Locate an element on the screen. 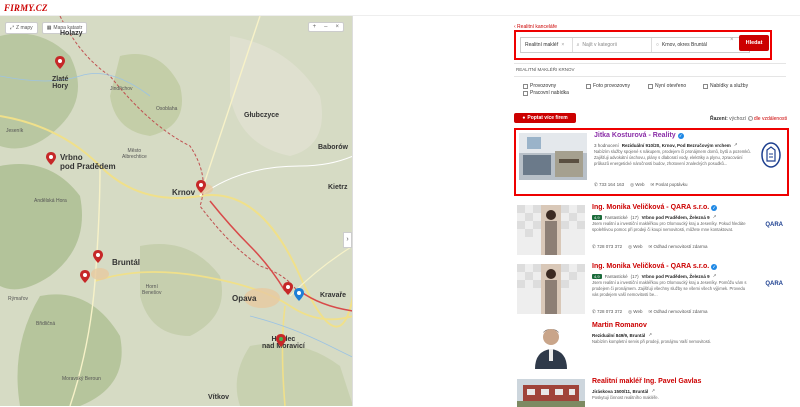  collapse-map-button: › is located at coordinates (347, 240).